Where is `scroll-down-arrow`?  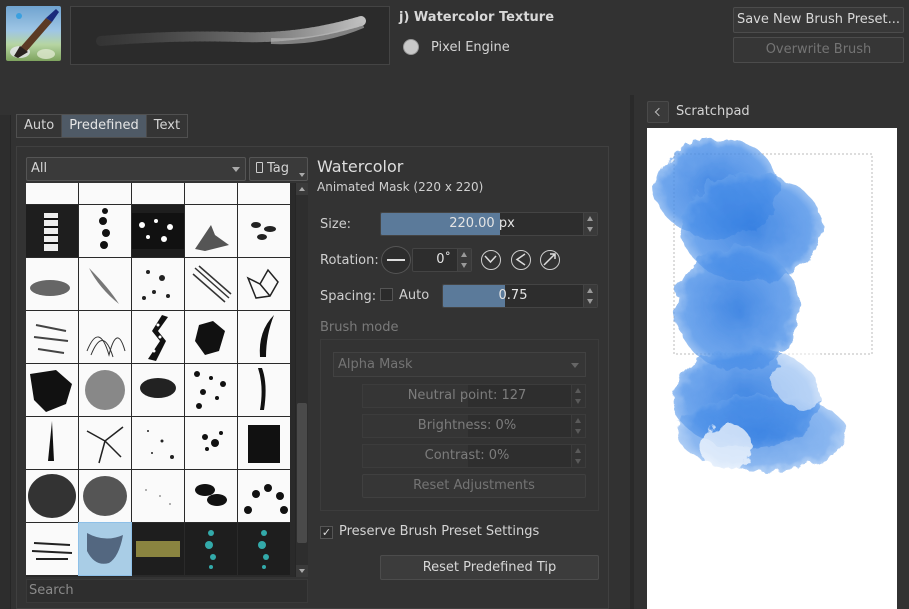 scroll-down-arrow is located at coordinates (302, 571).